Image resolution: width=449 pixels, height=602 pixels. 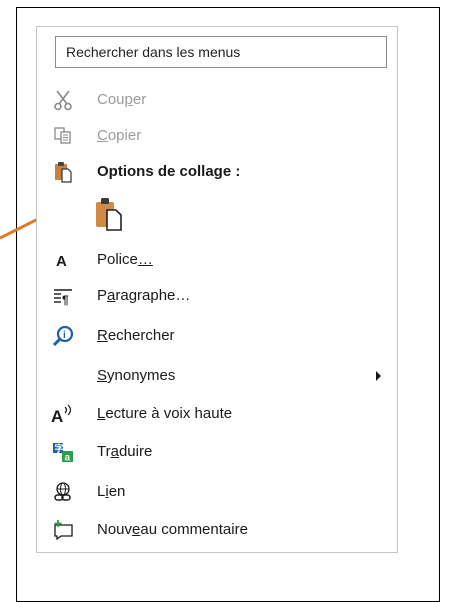 I want to click on paste-keep-source-button, so click(x=109, y=216).